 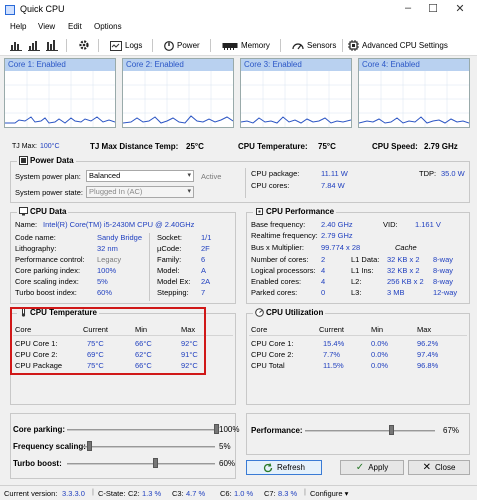 I want to click on perf-label: Parked cores:, so click(x=274, y=292).